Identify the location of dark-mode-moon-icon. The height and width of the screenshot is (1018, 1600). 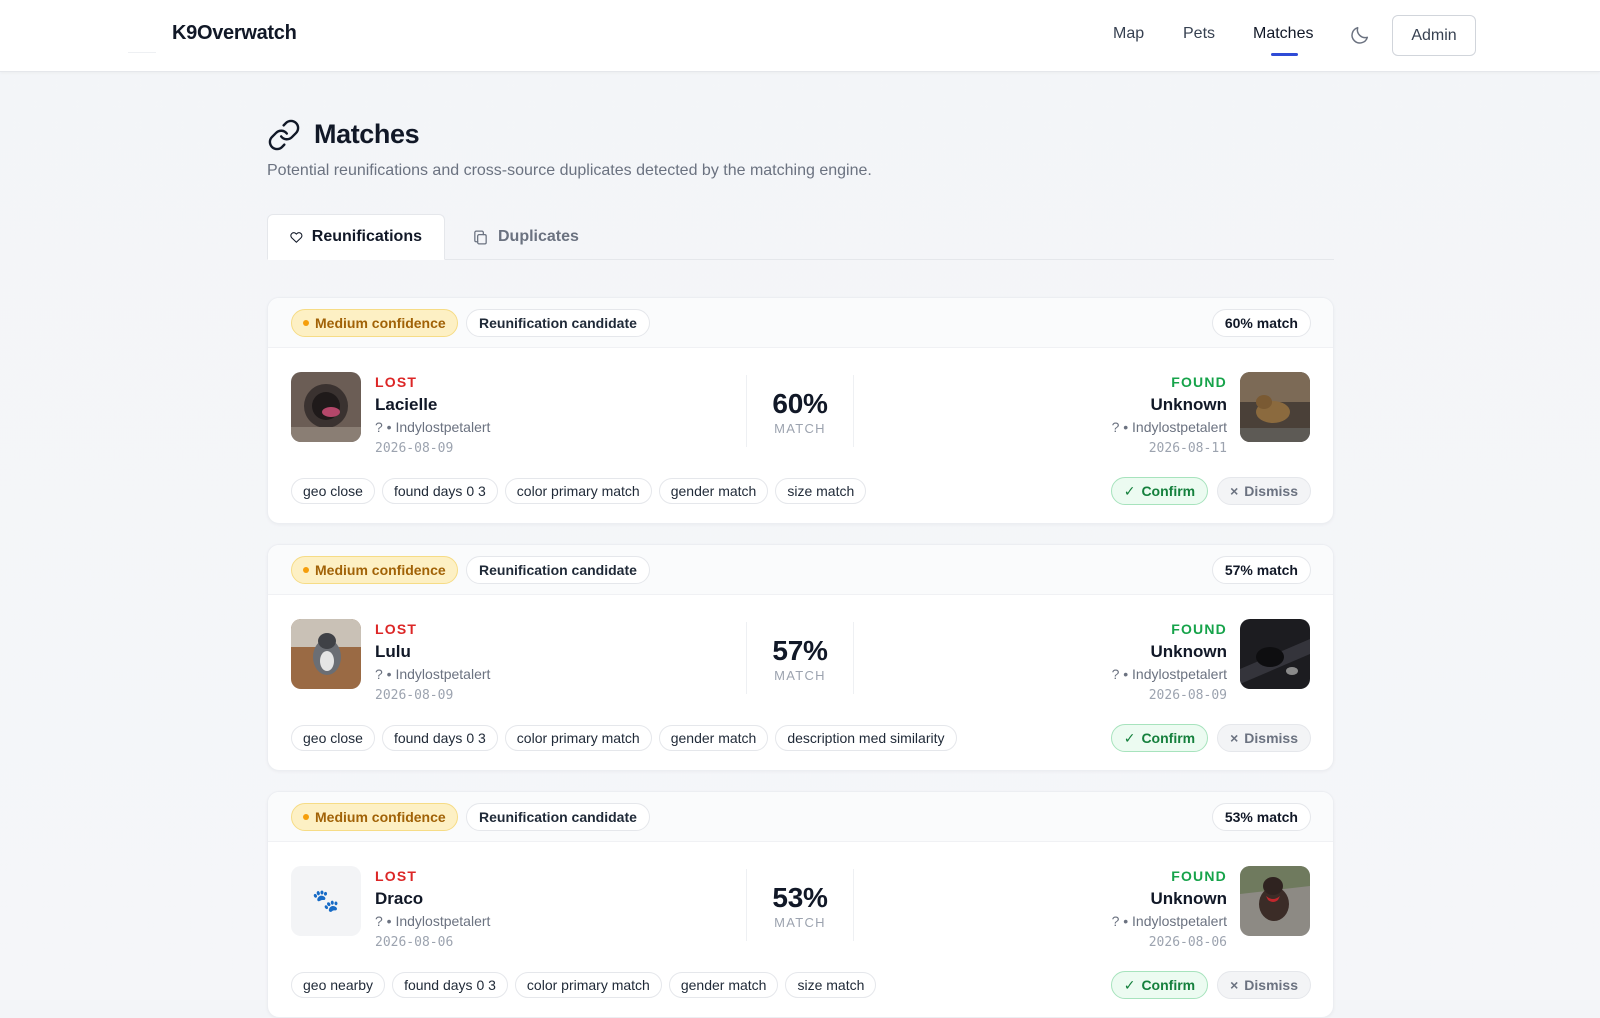
(1360, 35).